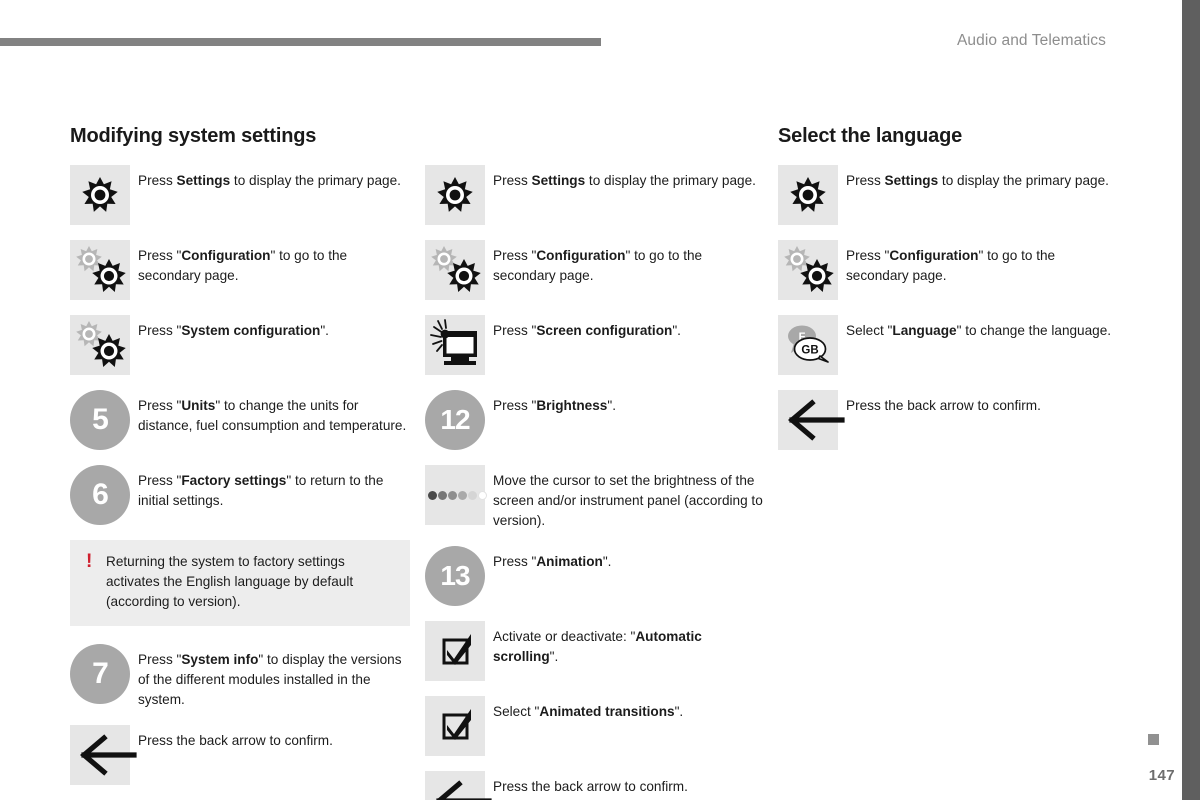 This screenshot has height=800, width=1200. I want to click on instruction-row: Press "Screen configuration"., so click(595, 345).